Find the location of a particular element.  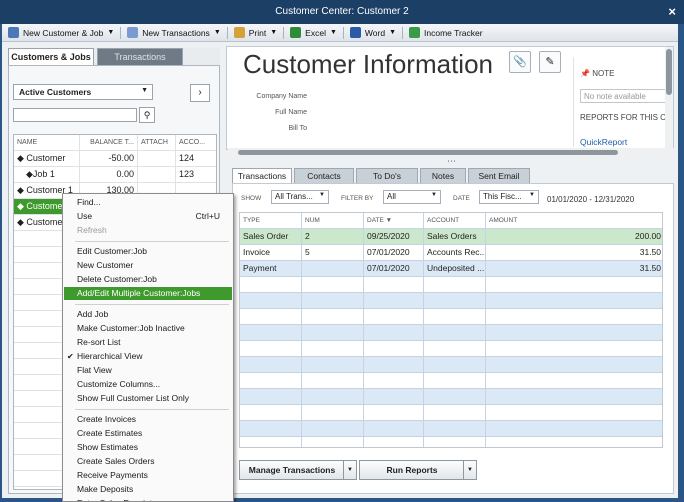

note-field: No note available is located at coordinates (623, 96).